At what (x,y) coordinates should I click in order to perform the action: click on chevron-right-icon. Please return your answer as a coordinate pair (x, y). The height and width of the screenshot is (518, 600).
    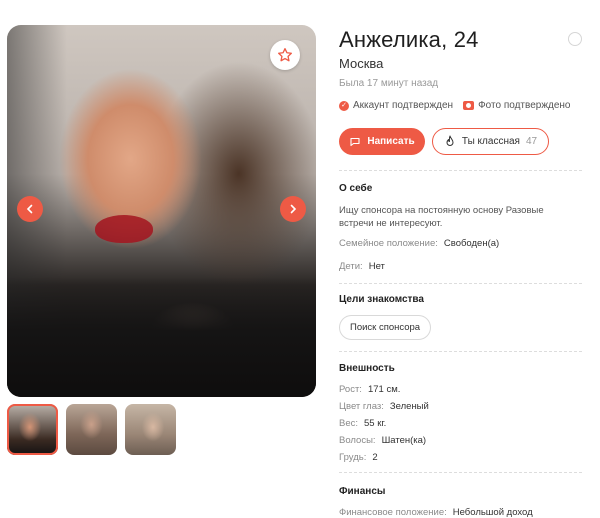
    Looking at the image, I should click on (293, 209).